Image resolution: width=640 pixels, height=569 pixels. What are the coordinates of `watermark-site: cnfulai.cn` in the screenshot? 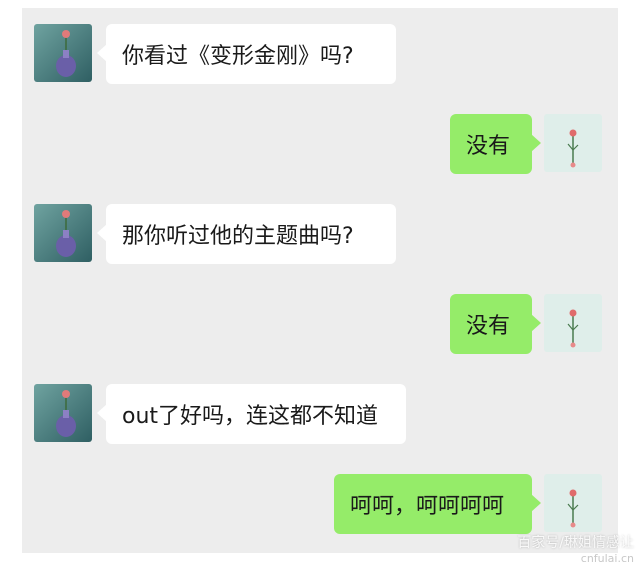 It's located at (607, 558).